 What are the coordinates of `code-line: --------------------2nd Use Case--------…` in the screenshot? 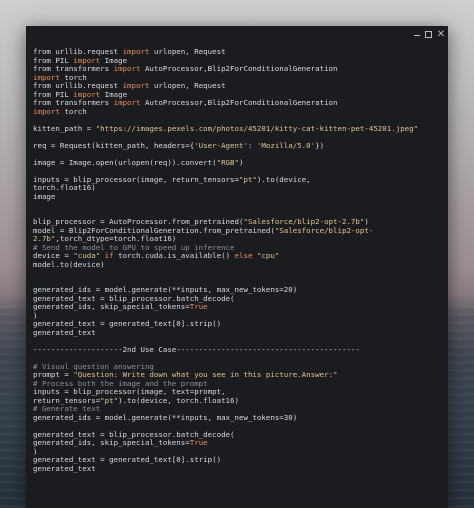 It's located at (238, 349).